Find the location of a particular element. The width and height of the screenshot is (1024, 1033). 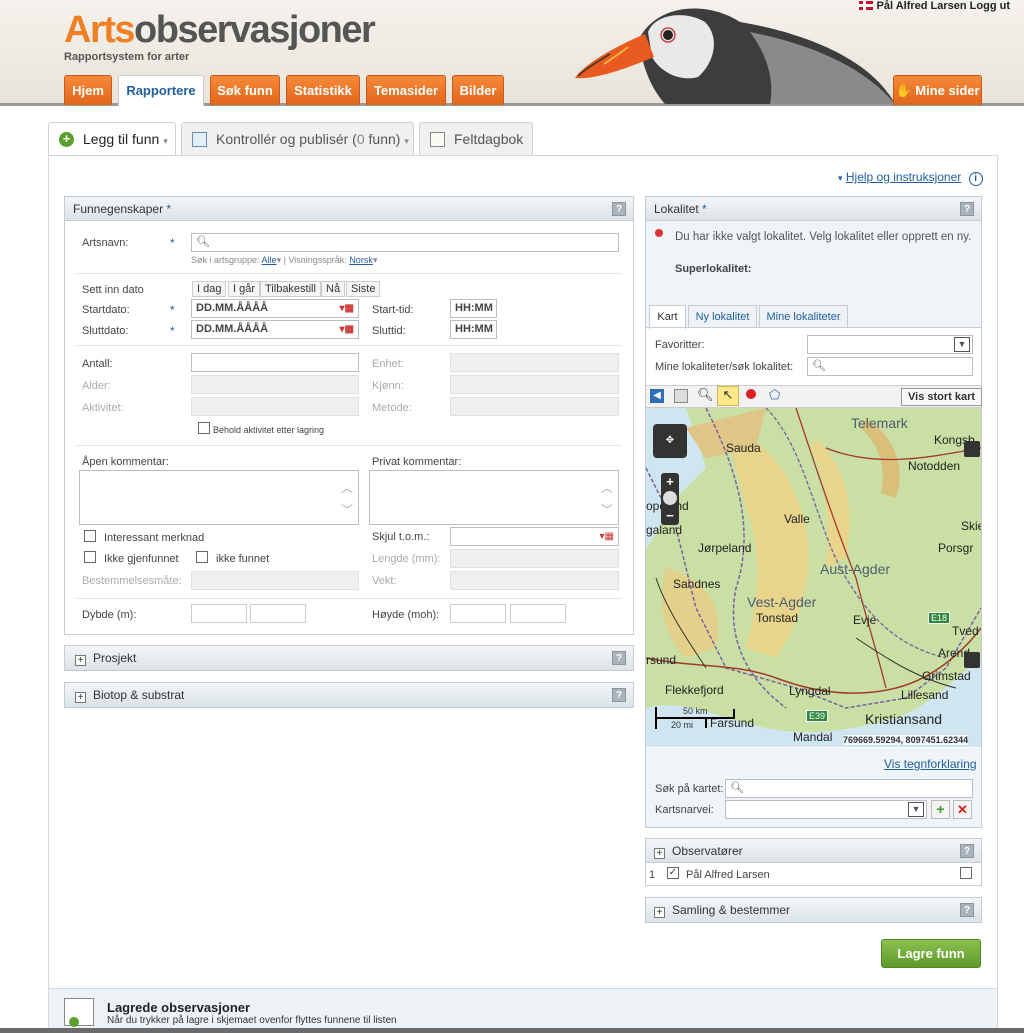

interesting-note-checkbox is located at coordinates (90, 536).